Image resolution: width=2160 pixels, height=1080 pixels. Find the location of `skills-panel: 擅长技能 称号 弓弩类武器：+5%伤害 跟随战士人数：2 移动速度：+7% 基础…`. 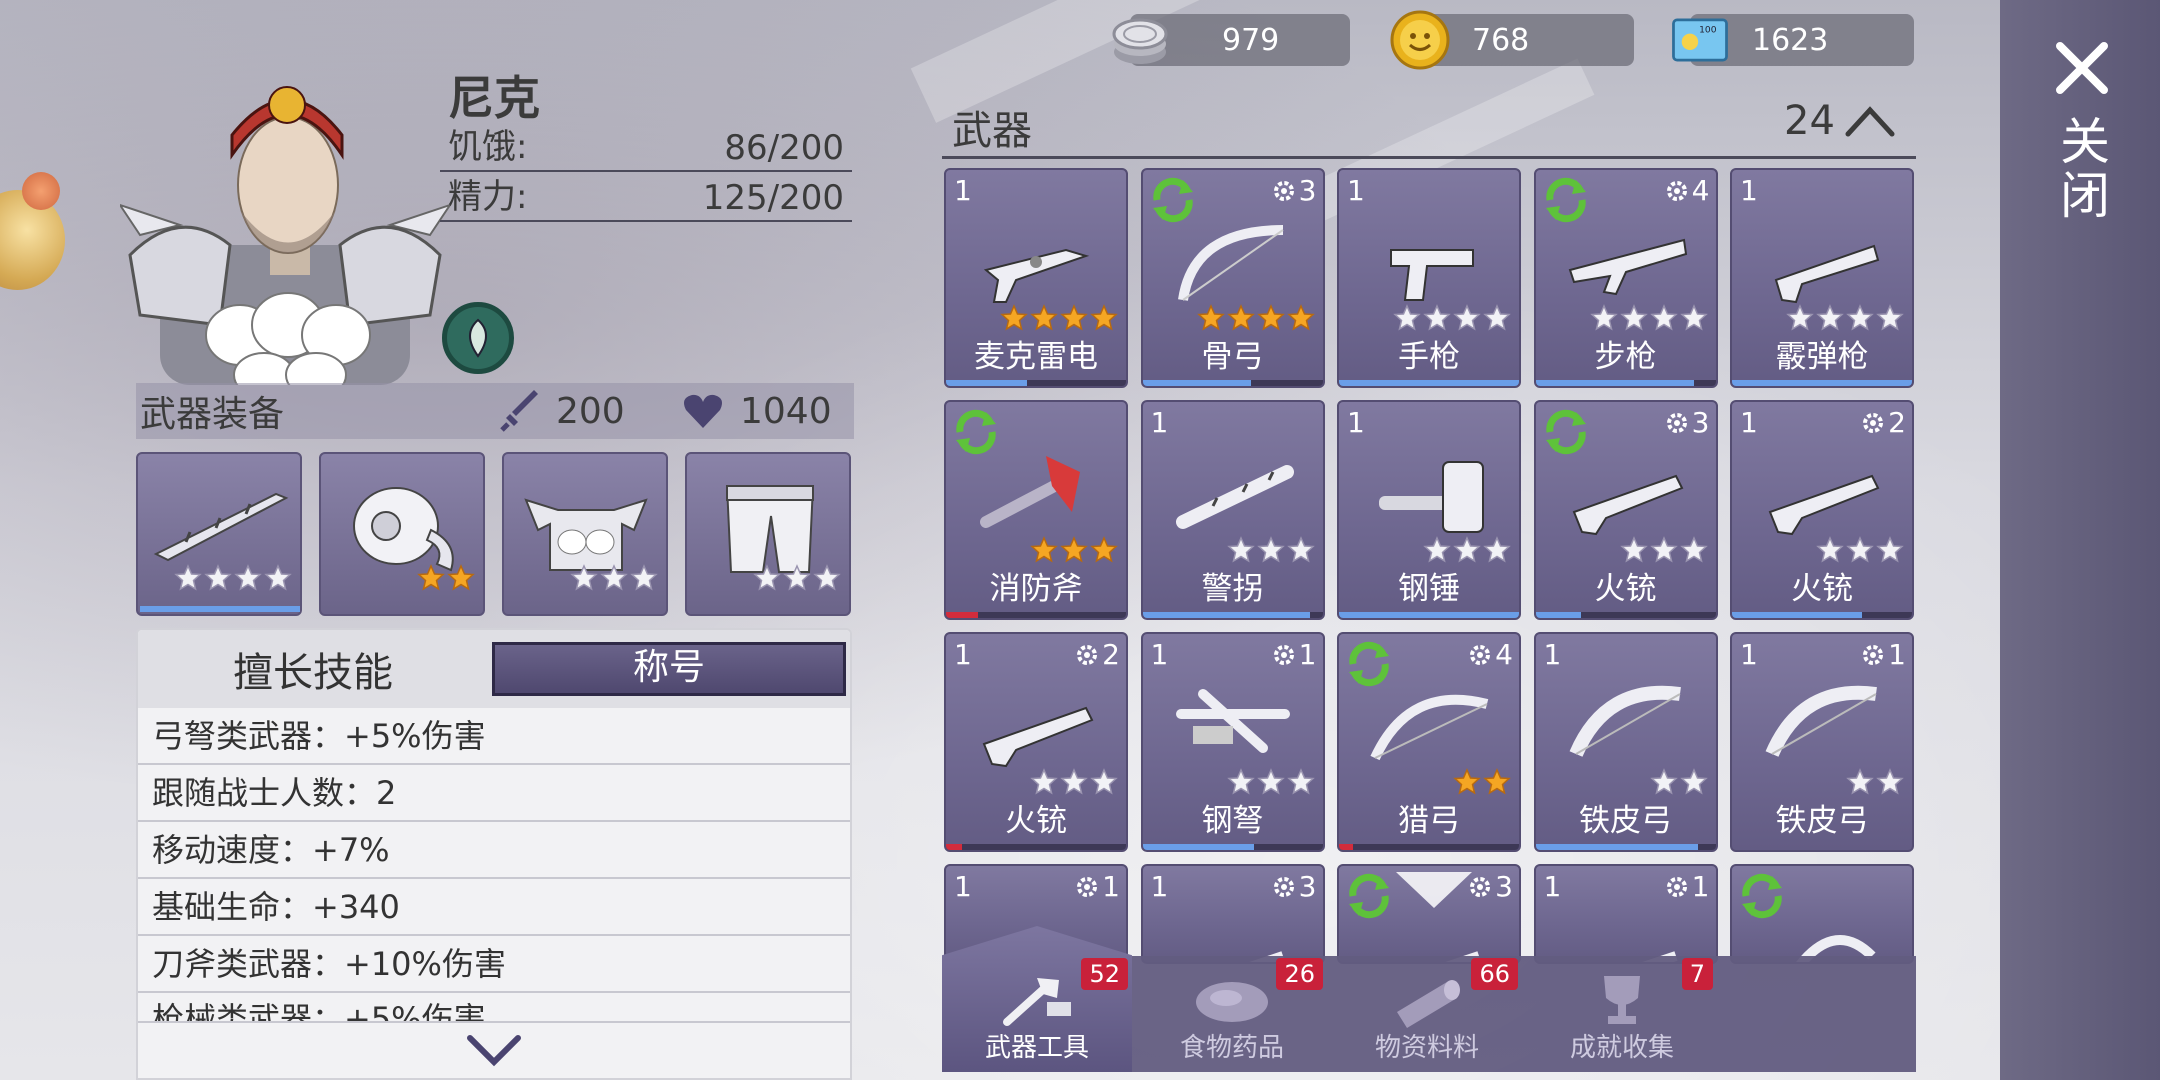

skills-panel: 擅长技能 称号 弓弩类武器：+5%伤害 跟随战士人数：2 移动速度：+7% 基础… is located at coordinates (494, 854).